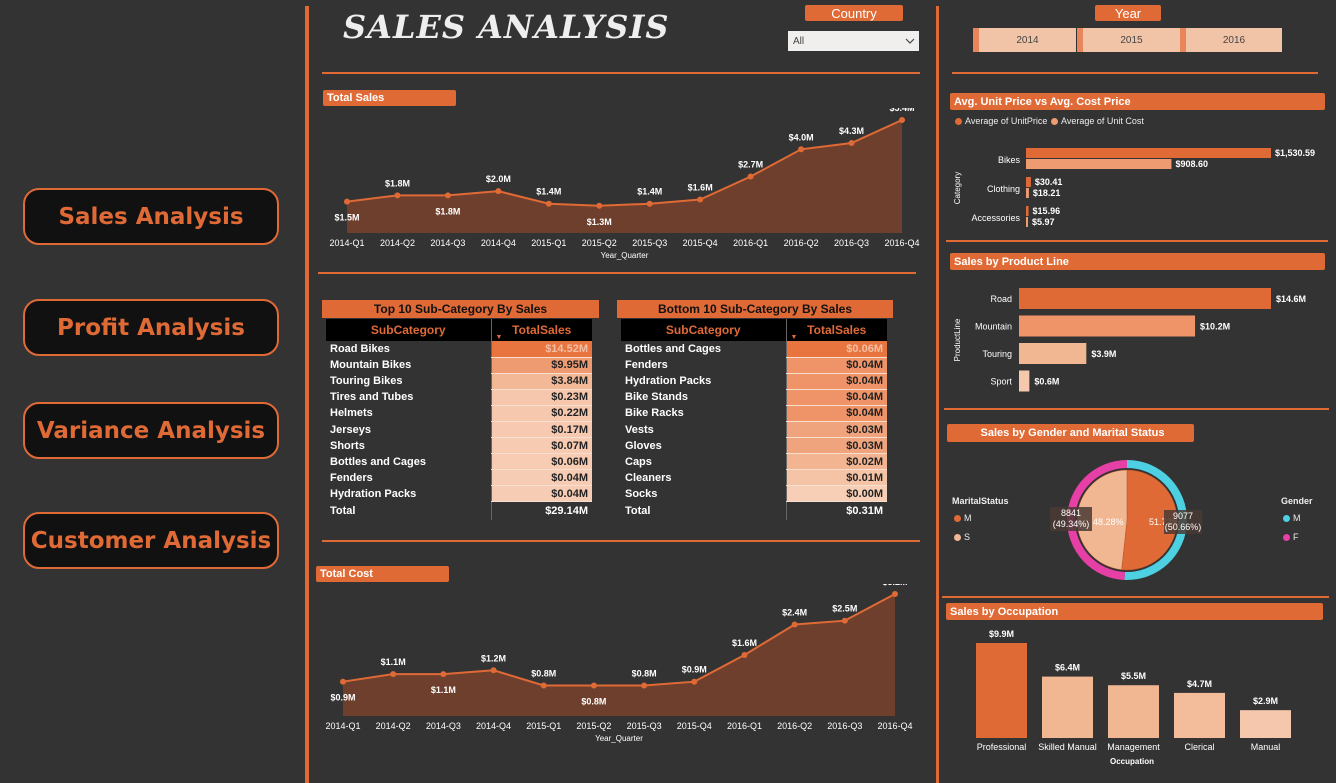 The image size is (1336, 783). What do you see at coordinates (459, 397) in the screenshot?
I see `table-row: Tires and Tubes $0.23M` at bounding box center [459, 397].